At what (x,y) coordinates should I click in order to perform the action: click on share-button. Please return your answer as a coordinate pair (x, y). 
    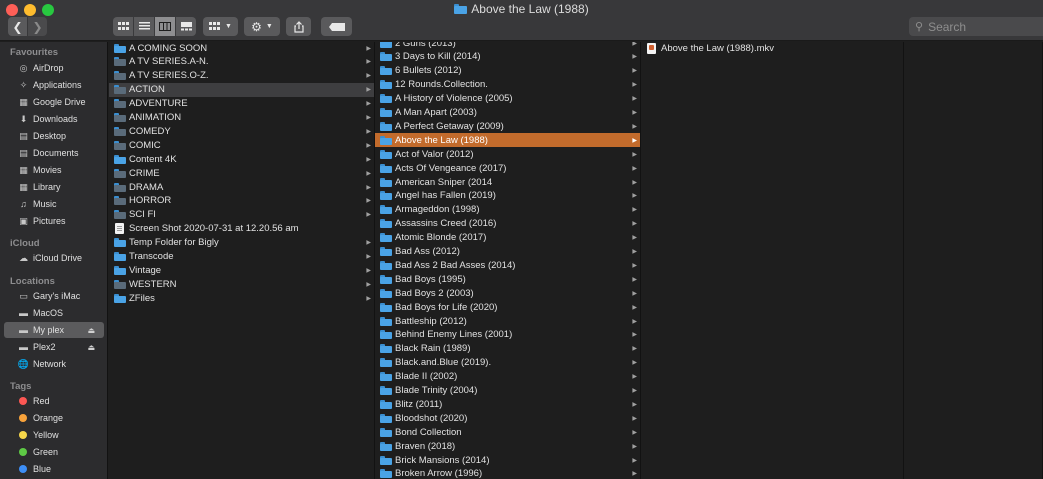
    Looking at the image, I should click on (298, 26).